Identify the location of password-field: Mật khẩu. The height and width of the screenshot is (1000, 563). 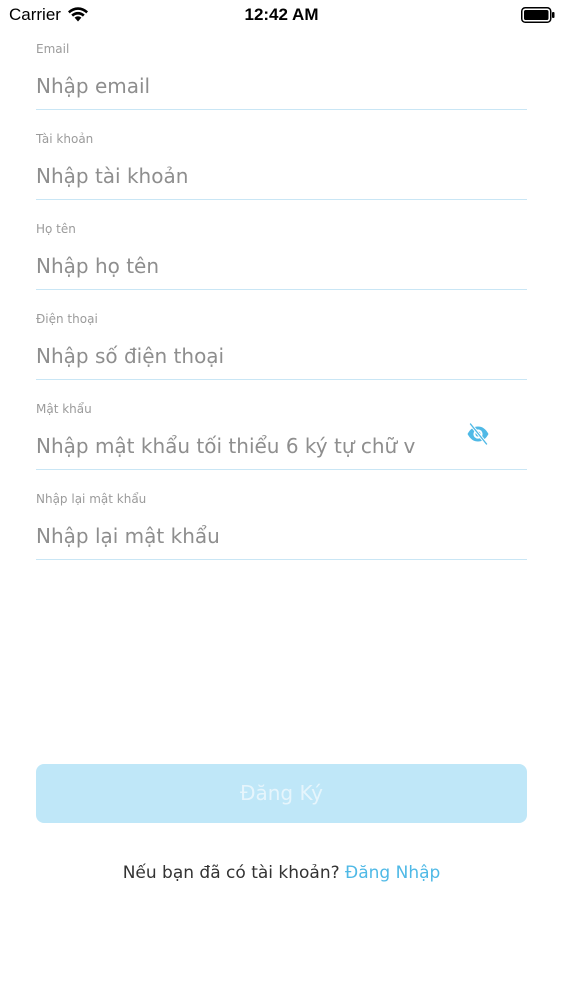
(281, 445).